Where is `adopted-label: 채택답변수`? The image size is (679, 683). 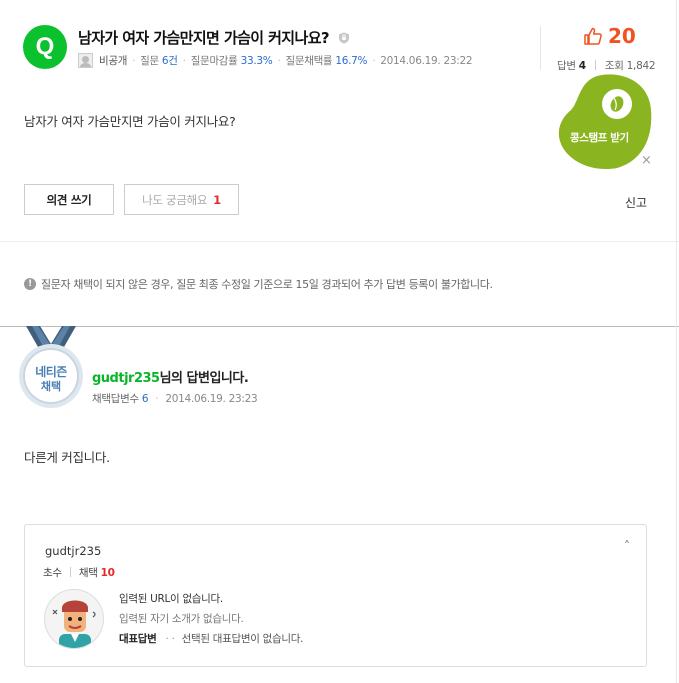
adopted-label: 채택답변수 is located at coordinates (115, 399).